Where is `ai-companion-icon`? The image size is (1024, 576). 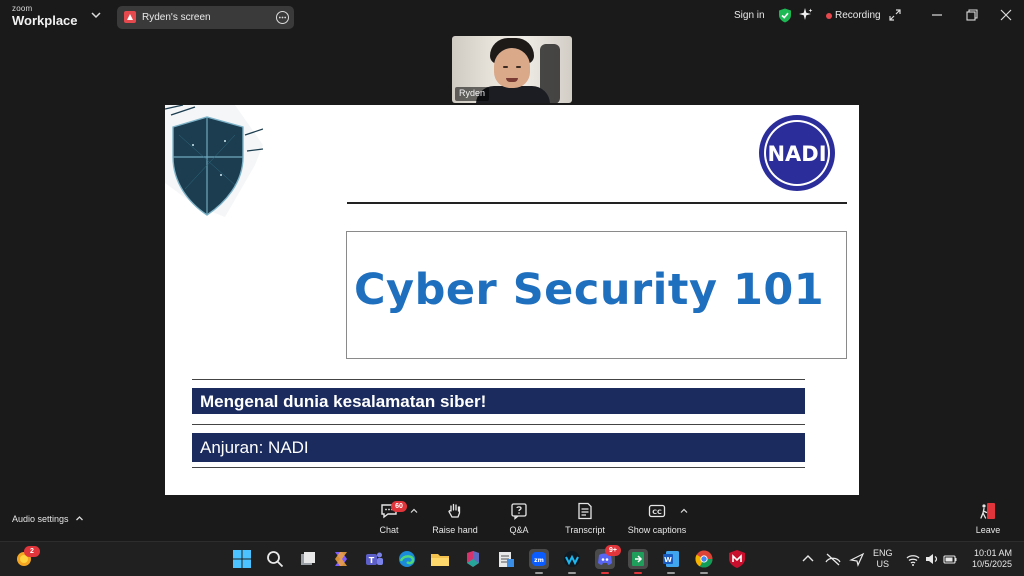
ai-companion-icon is located at coordinates (806, 15).